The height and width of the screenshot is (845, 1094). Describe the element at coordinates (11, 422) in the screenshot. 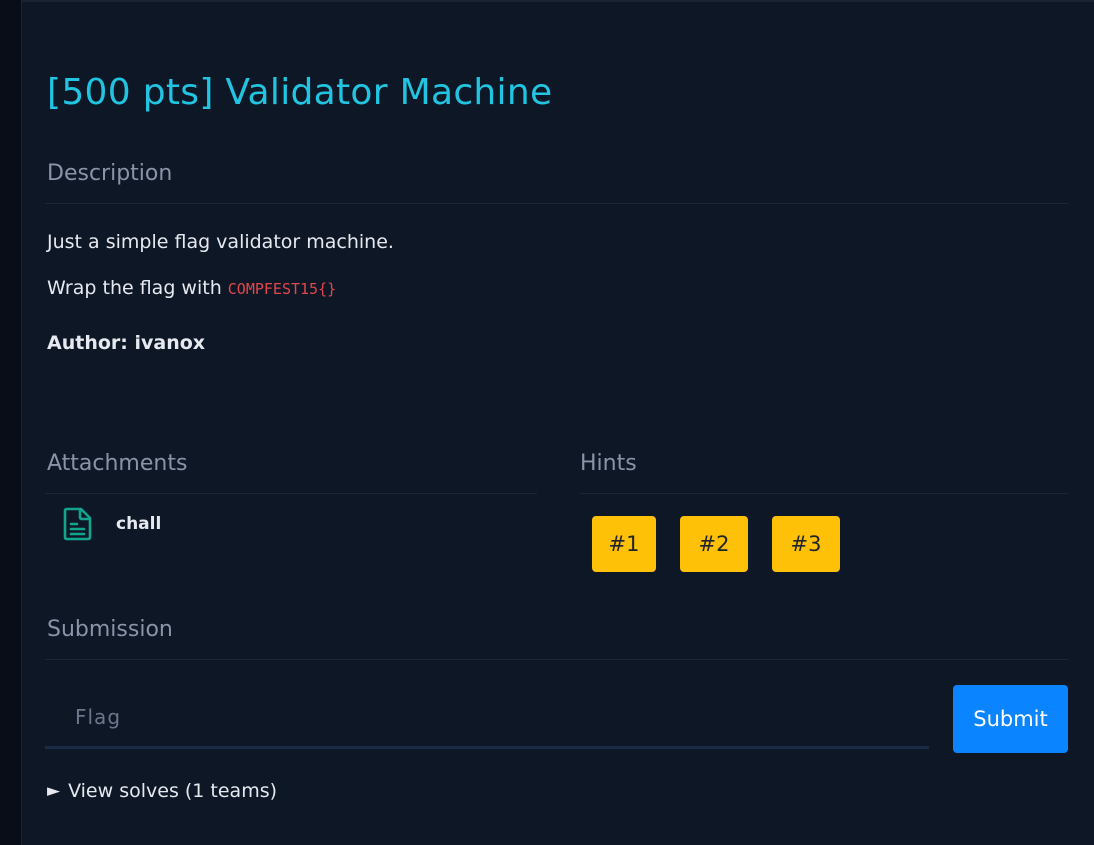

I see `page-left-edge` at that location.